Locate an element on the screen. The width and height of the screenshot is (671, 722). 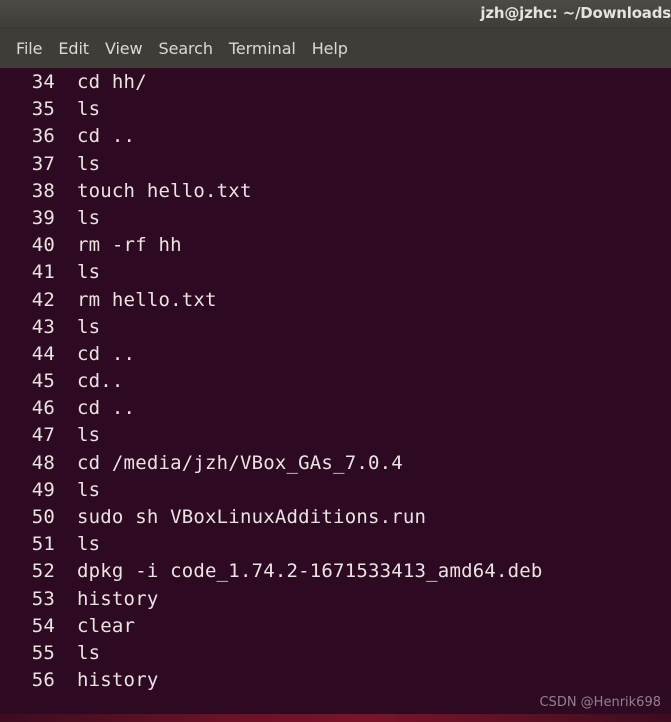
watermark-label: CSDN @Henrik698 is located at coordinates (600, 702).